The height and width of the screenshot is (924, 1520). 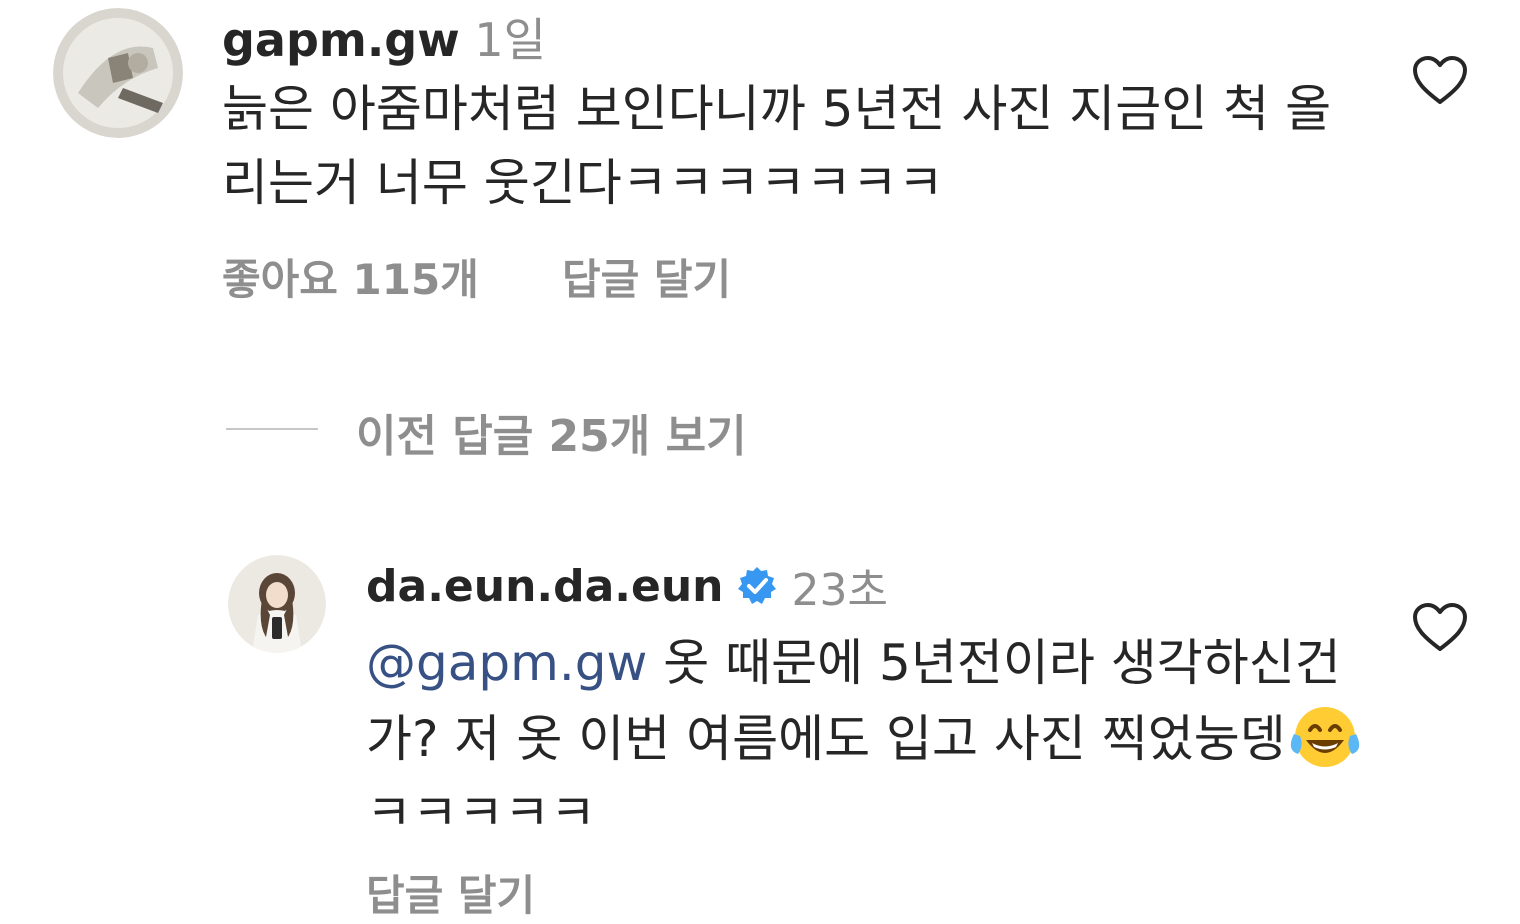 What do you see at coordinates (481, 813) in the screenshot?
I see `reply-laugh-text: ㅋㅋㅋㅋㅋ` at bounding box center [481, 813].